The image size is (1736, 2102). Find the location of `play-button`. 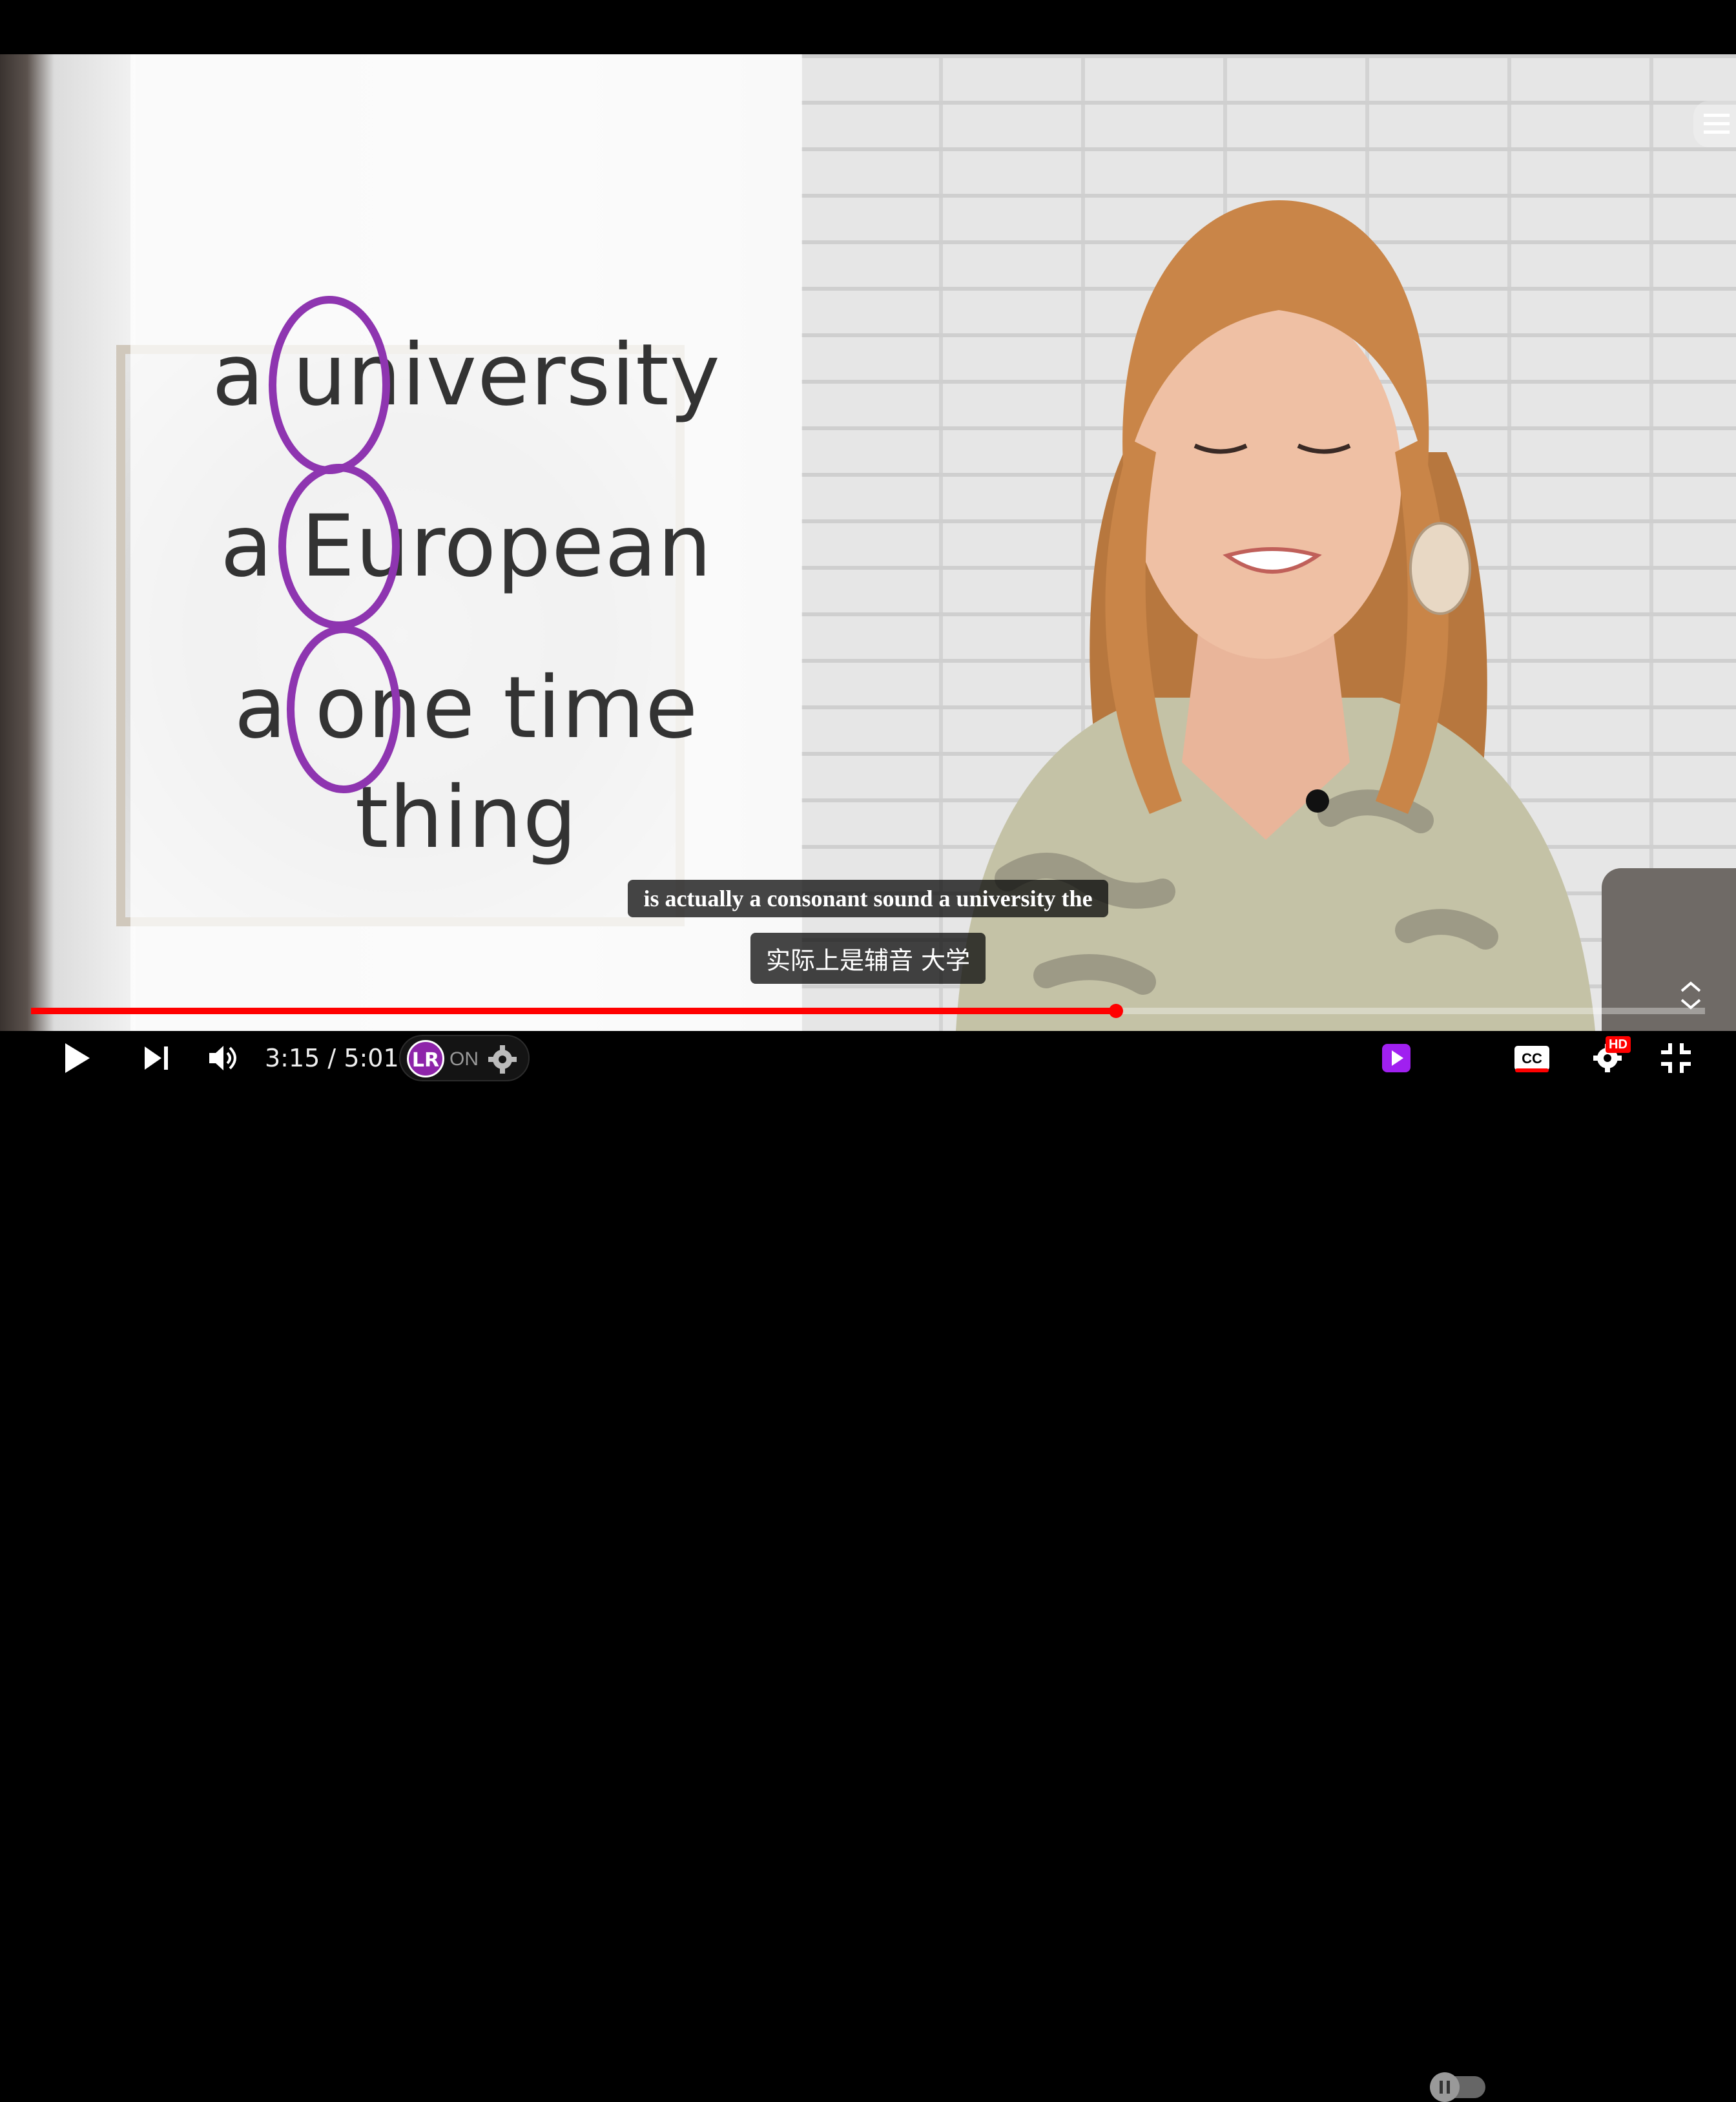

play-button is located at coordinates (77, 1058).